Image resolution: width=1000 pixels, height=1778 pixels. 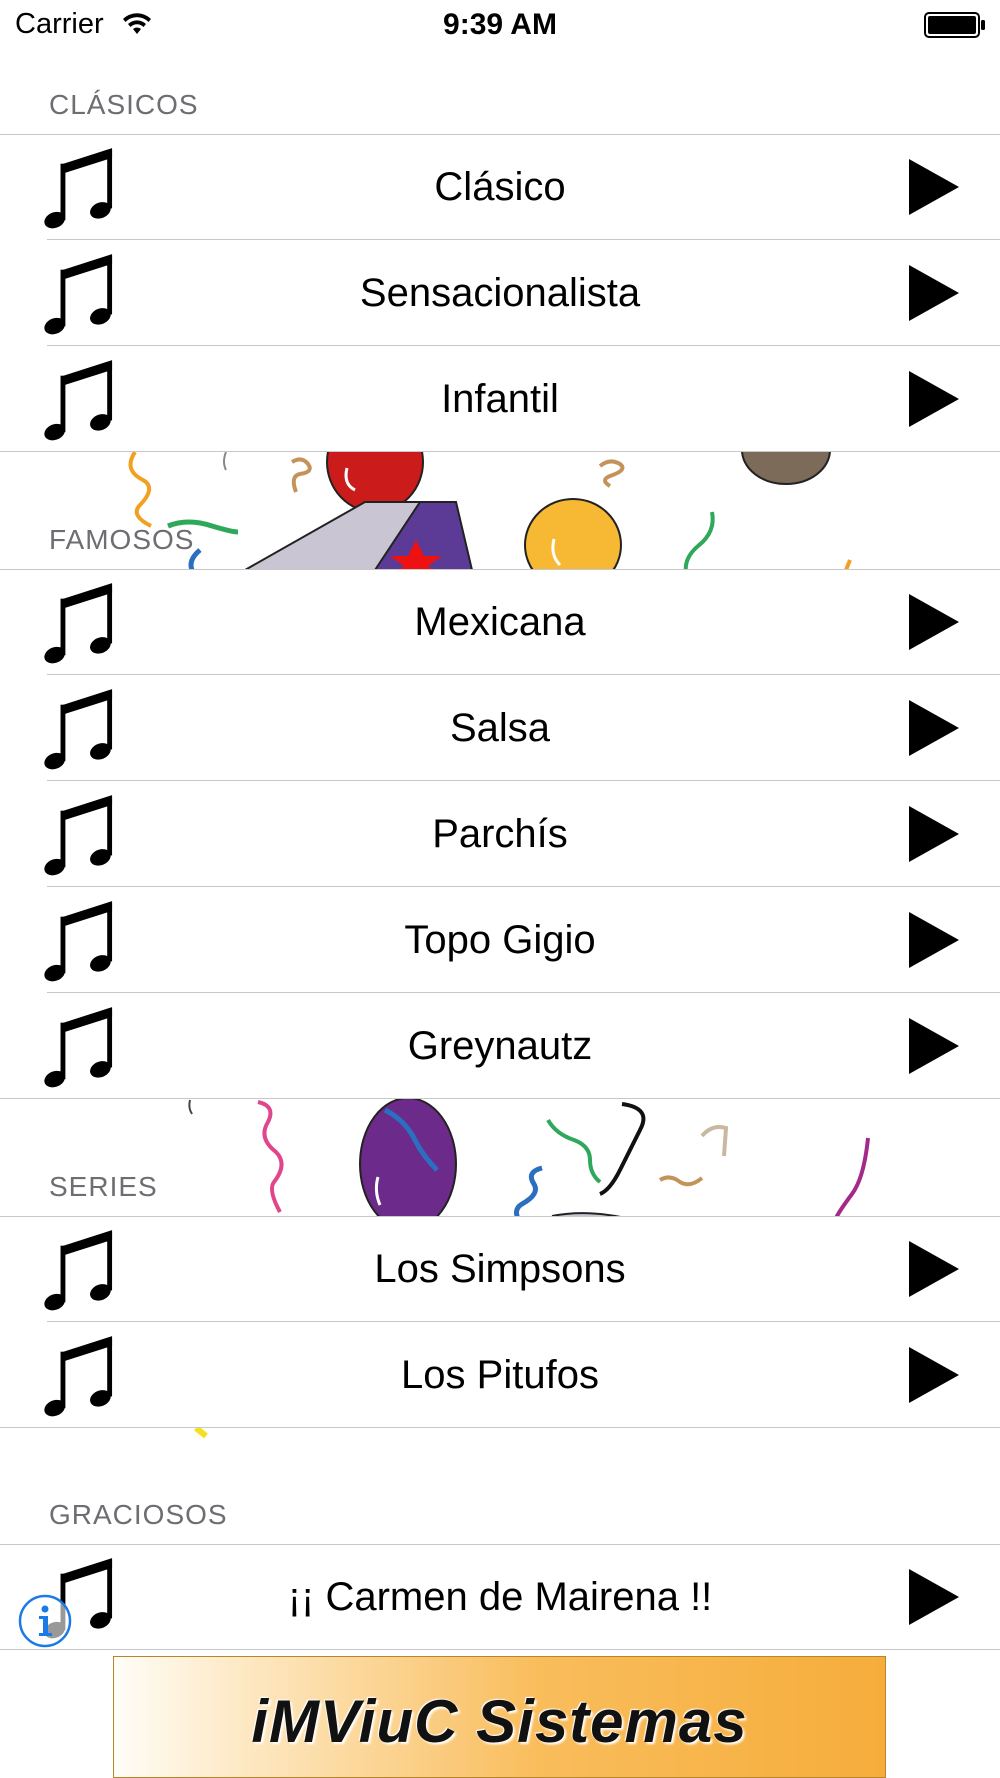 What do you see at coordinates (122, 539) in the screenshot?
I see `section-title: FAMOSOS` at bounding box center [122, 539].